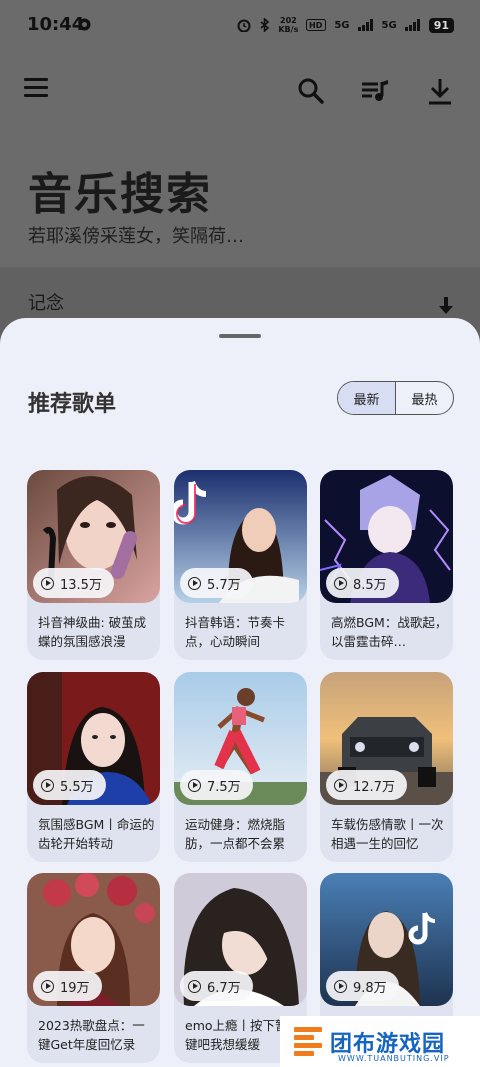 The image size is (480, 1067). I want to click on status-bar: 10:44 202 KB/s HD 5G 5G 91, so click(240, 25).